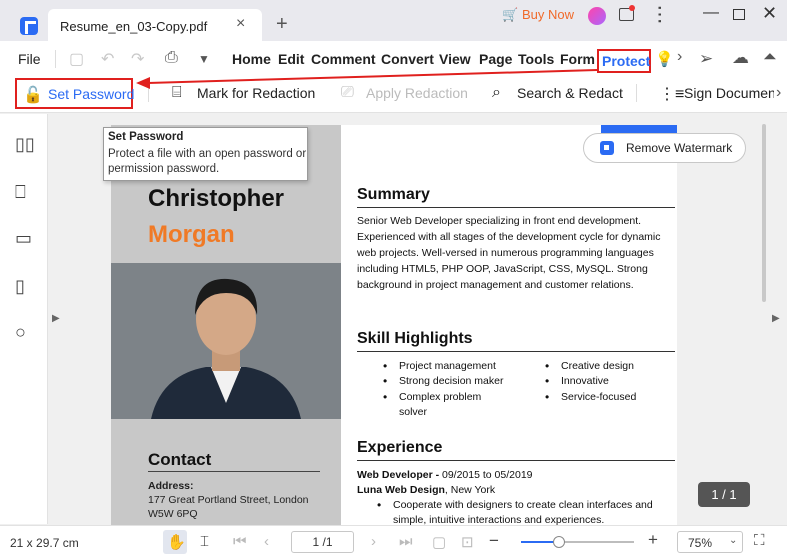 The image size is (787, 557). What do you see at coordinates (107, 59) in the screenshot?
I see `undo-icon: ↶` at bounding box center [107, 59].